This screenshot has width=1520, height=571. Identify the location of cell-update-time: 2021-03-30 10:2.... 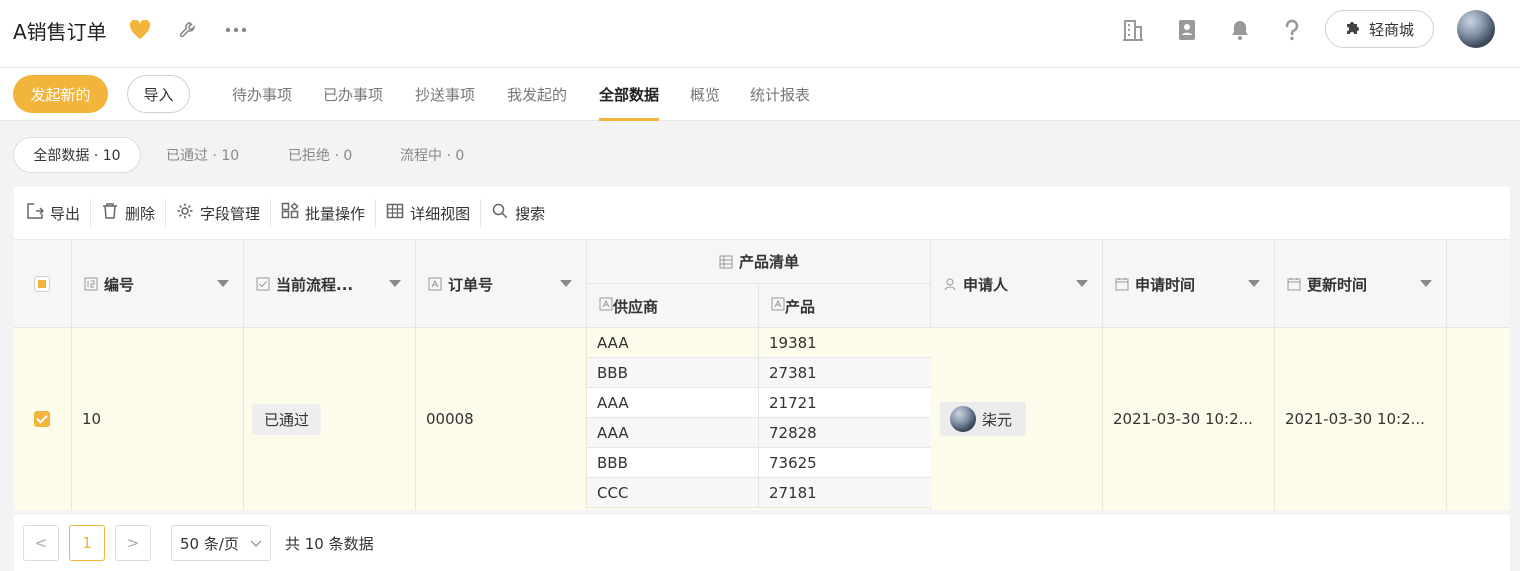
(1361, 419).